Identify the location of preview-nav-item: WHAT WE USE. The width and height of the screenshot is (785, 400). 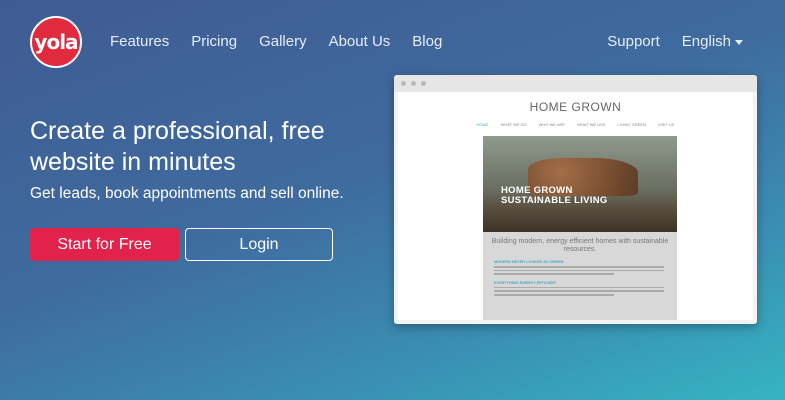
(591, 124).